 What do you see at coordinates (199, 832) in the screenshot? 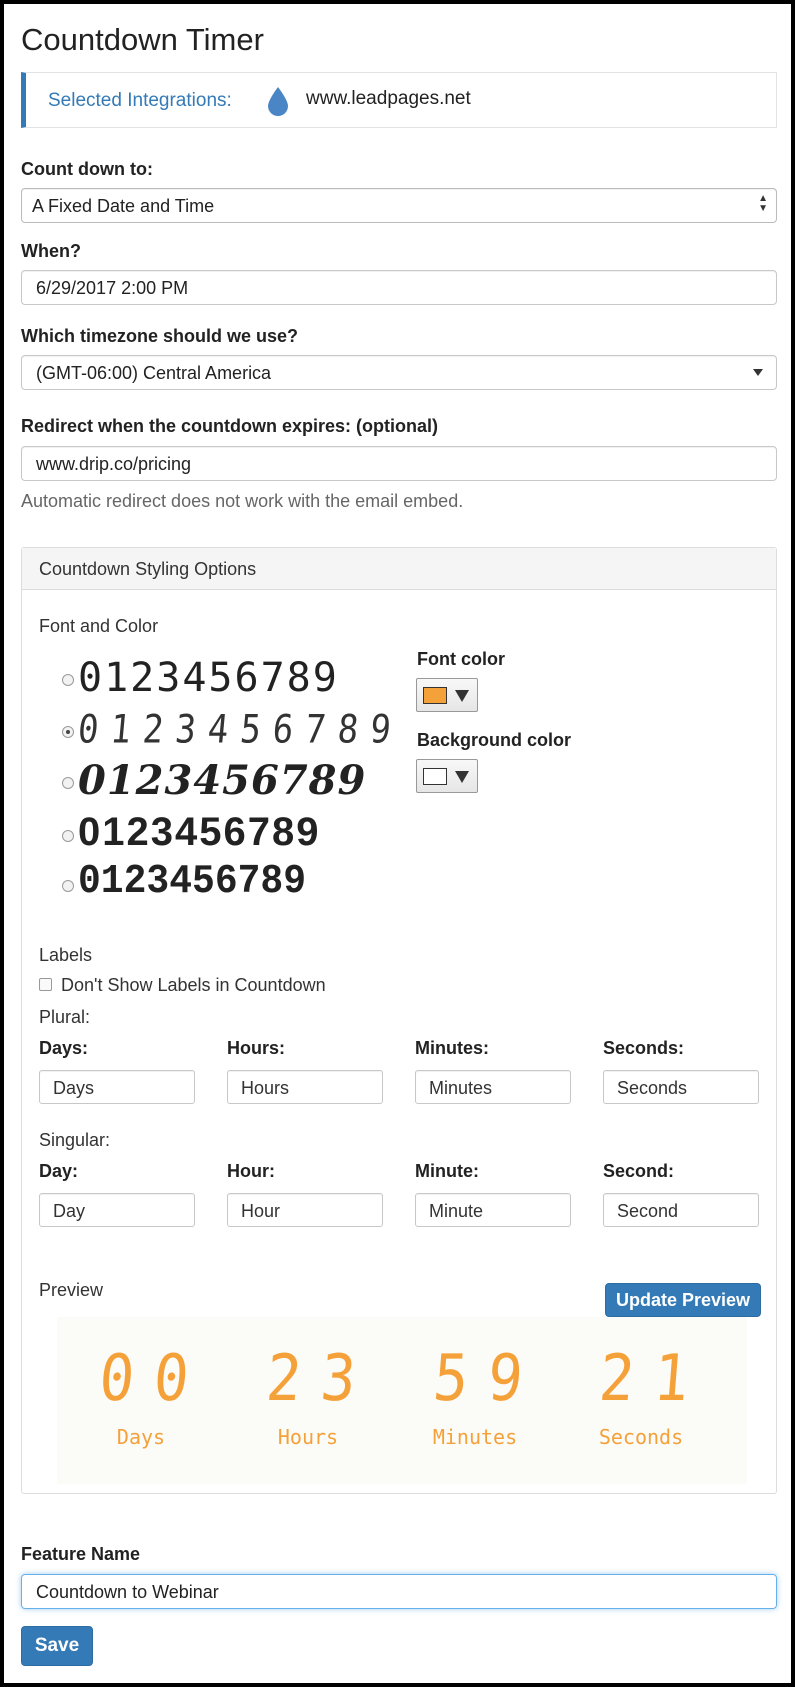
I see `font-sample-4: 0123456789` at bounding box center [199, 832].